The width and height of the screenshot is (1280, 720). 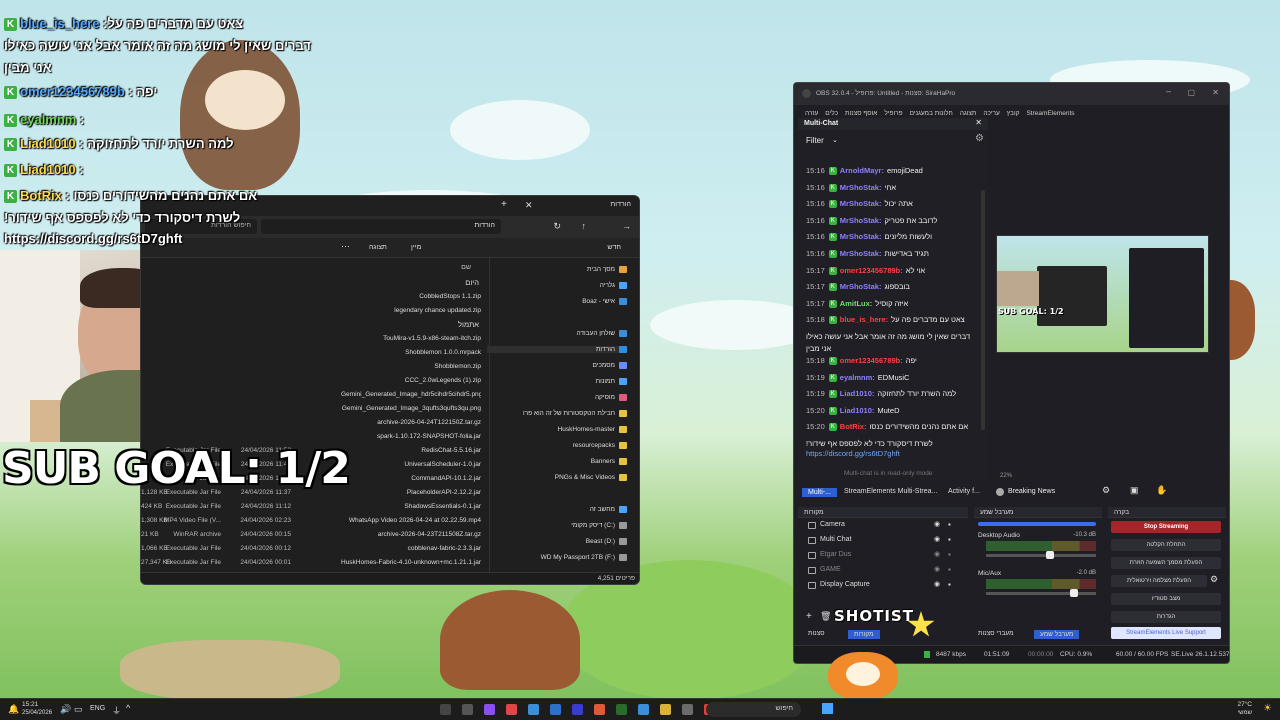 I want to click on bitrate: 8487 kbps, so click(x=951, y=654).